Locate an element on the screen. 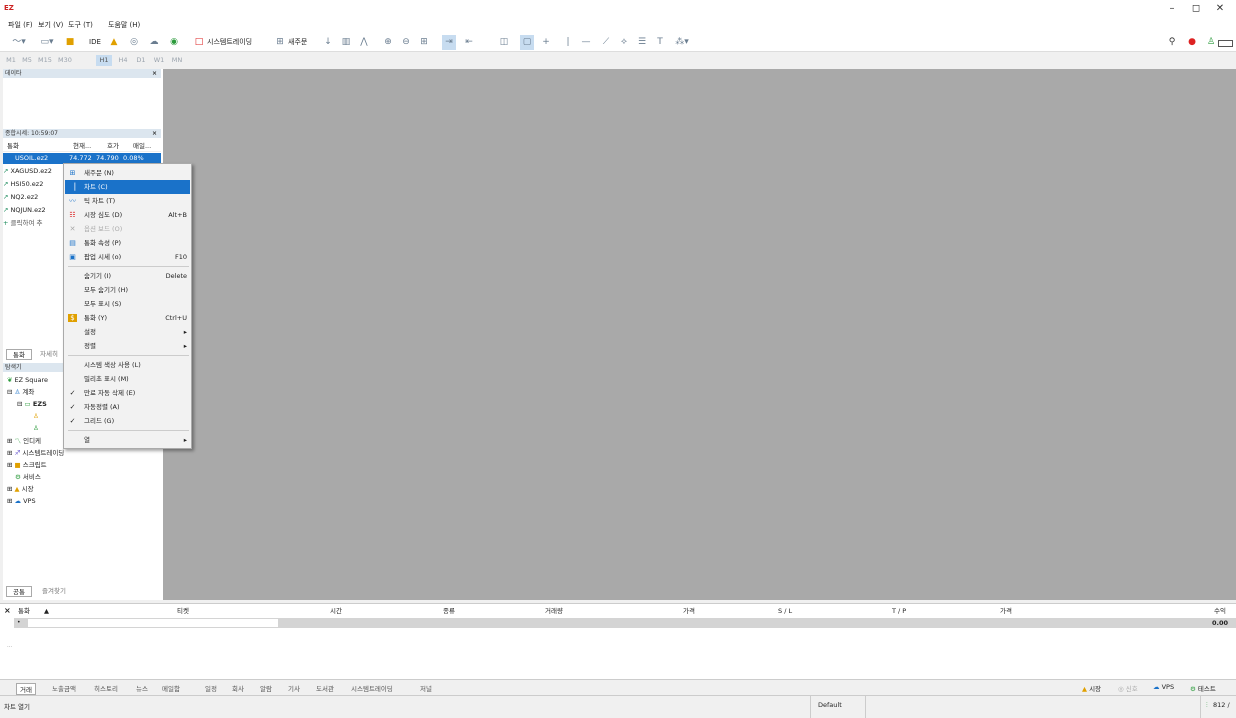 The image size is (1236, 718). minimize-button: – is located at coordinates (1172, 9).